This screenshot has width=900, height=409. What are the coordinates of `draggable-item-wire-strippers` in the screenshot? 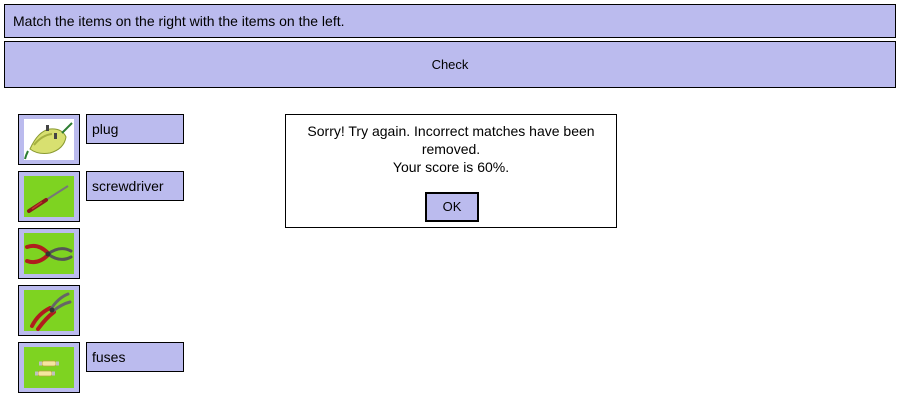 It's located at (49, 310).